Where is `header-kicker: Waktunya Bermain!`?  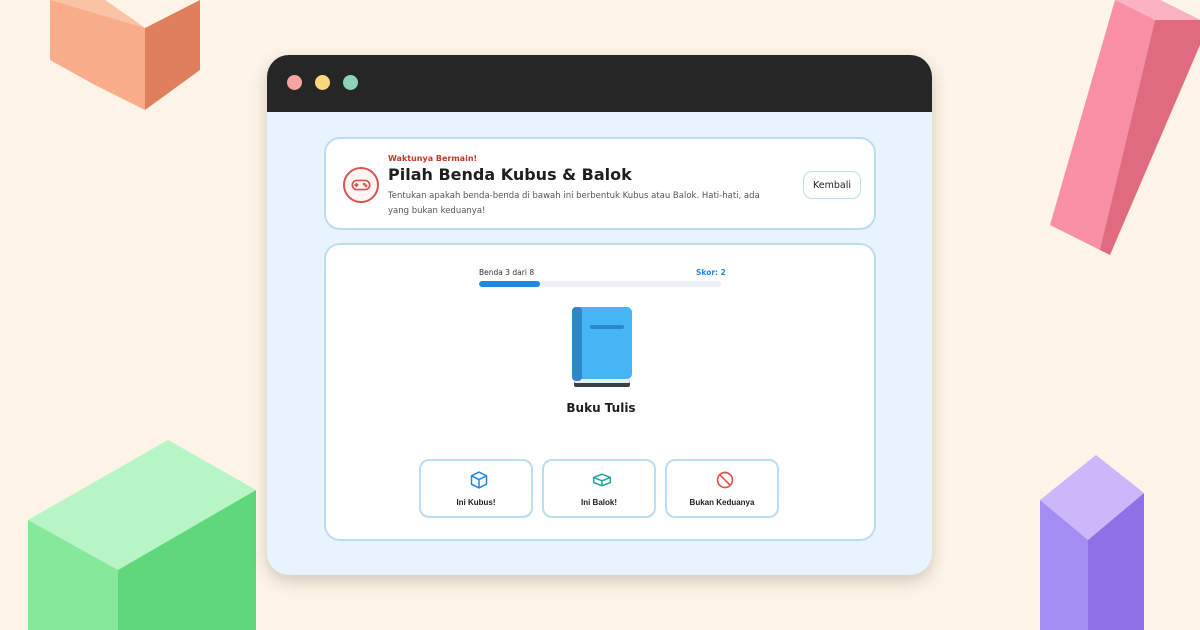
header-kicker: Waktunya Bermain! is located at coordinates (433, 158).